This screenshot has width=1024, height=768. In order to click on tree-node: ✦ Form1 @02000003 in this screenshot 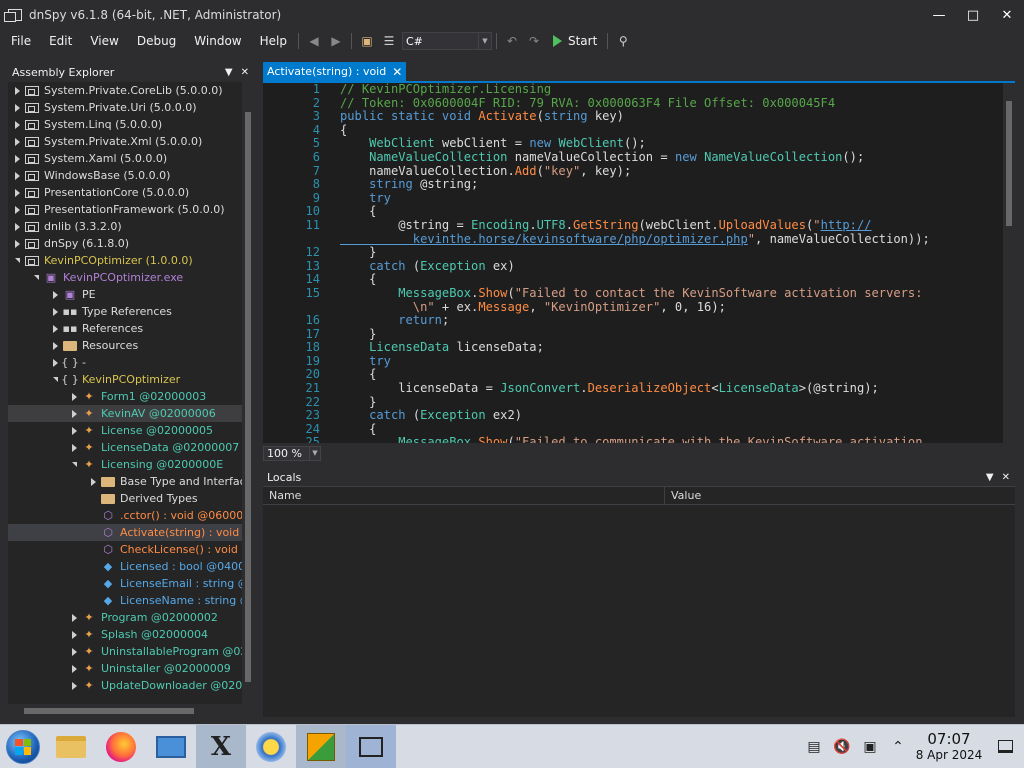, I will do `click(125, 396)`.